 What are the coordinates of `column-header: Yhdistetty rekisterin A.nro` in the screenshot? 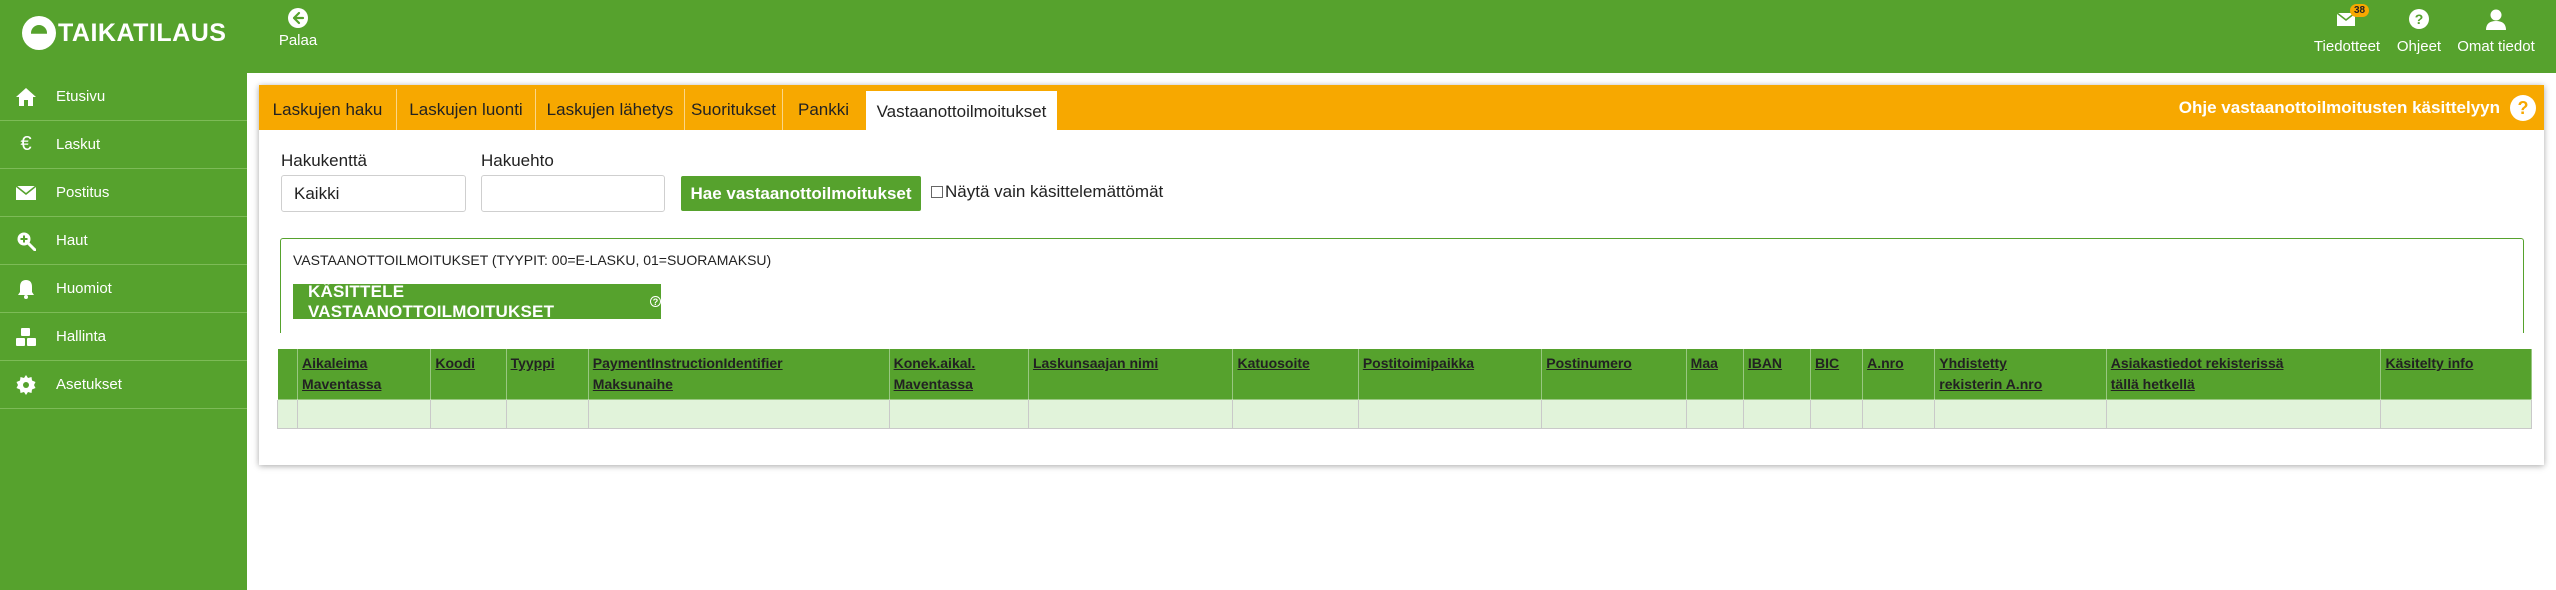 It's located at (2020, 374).